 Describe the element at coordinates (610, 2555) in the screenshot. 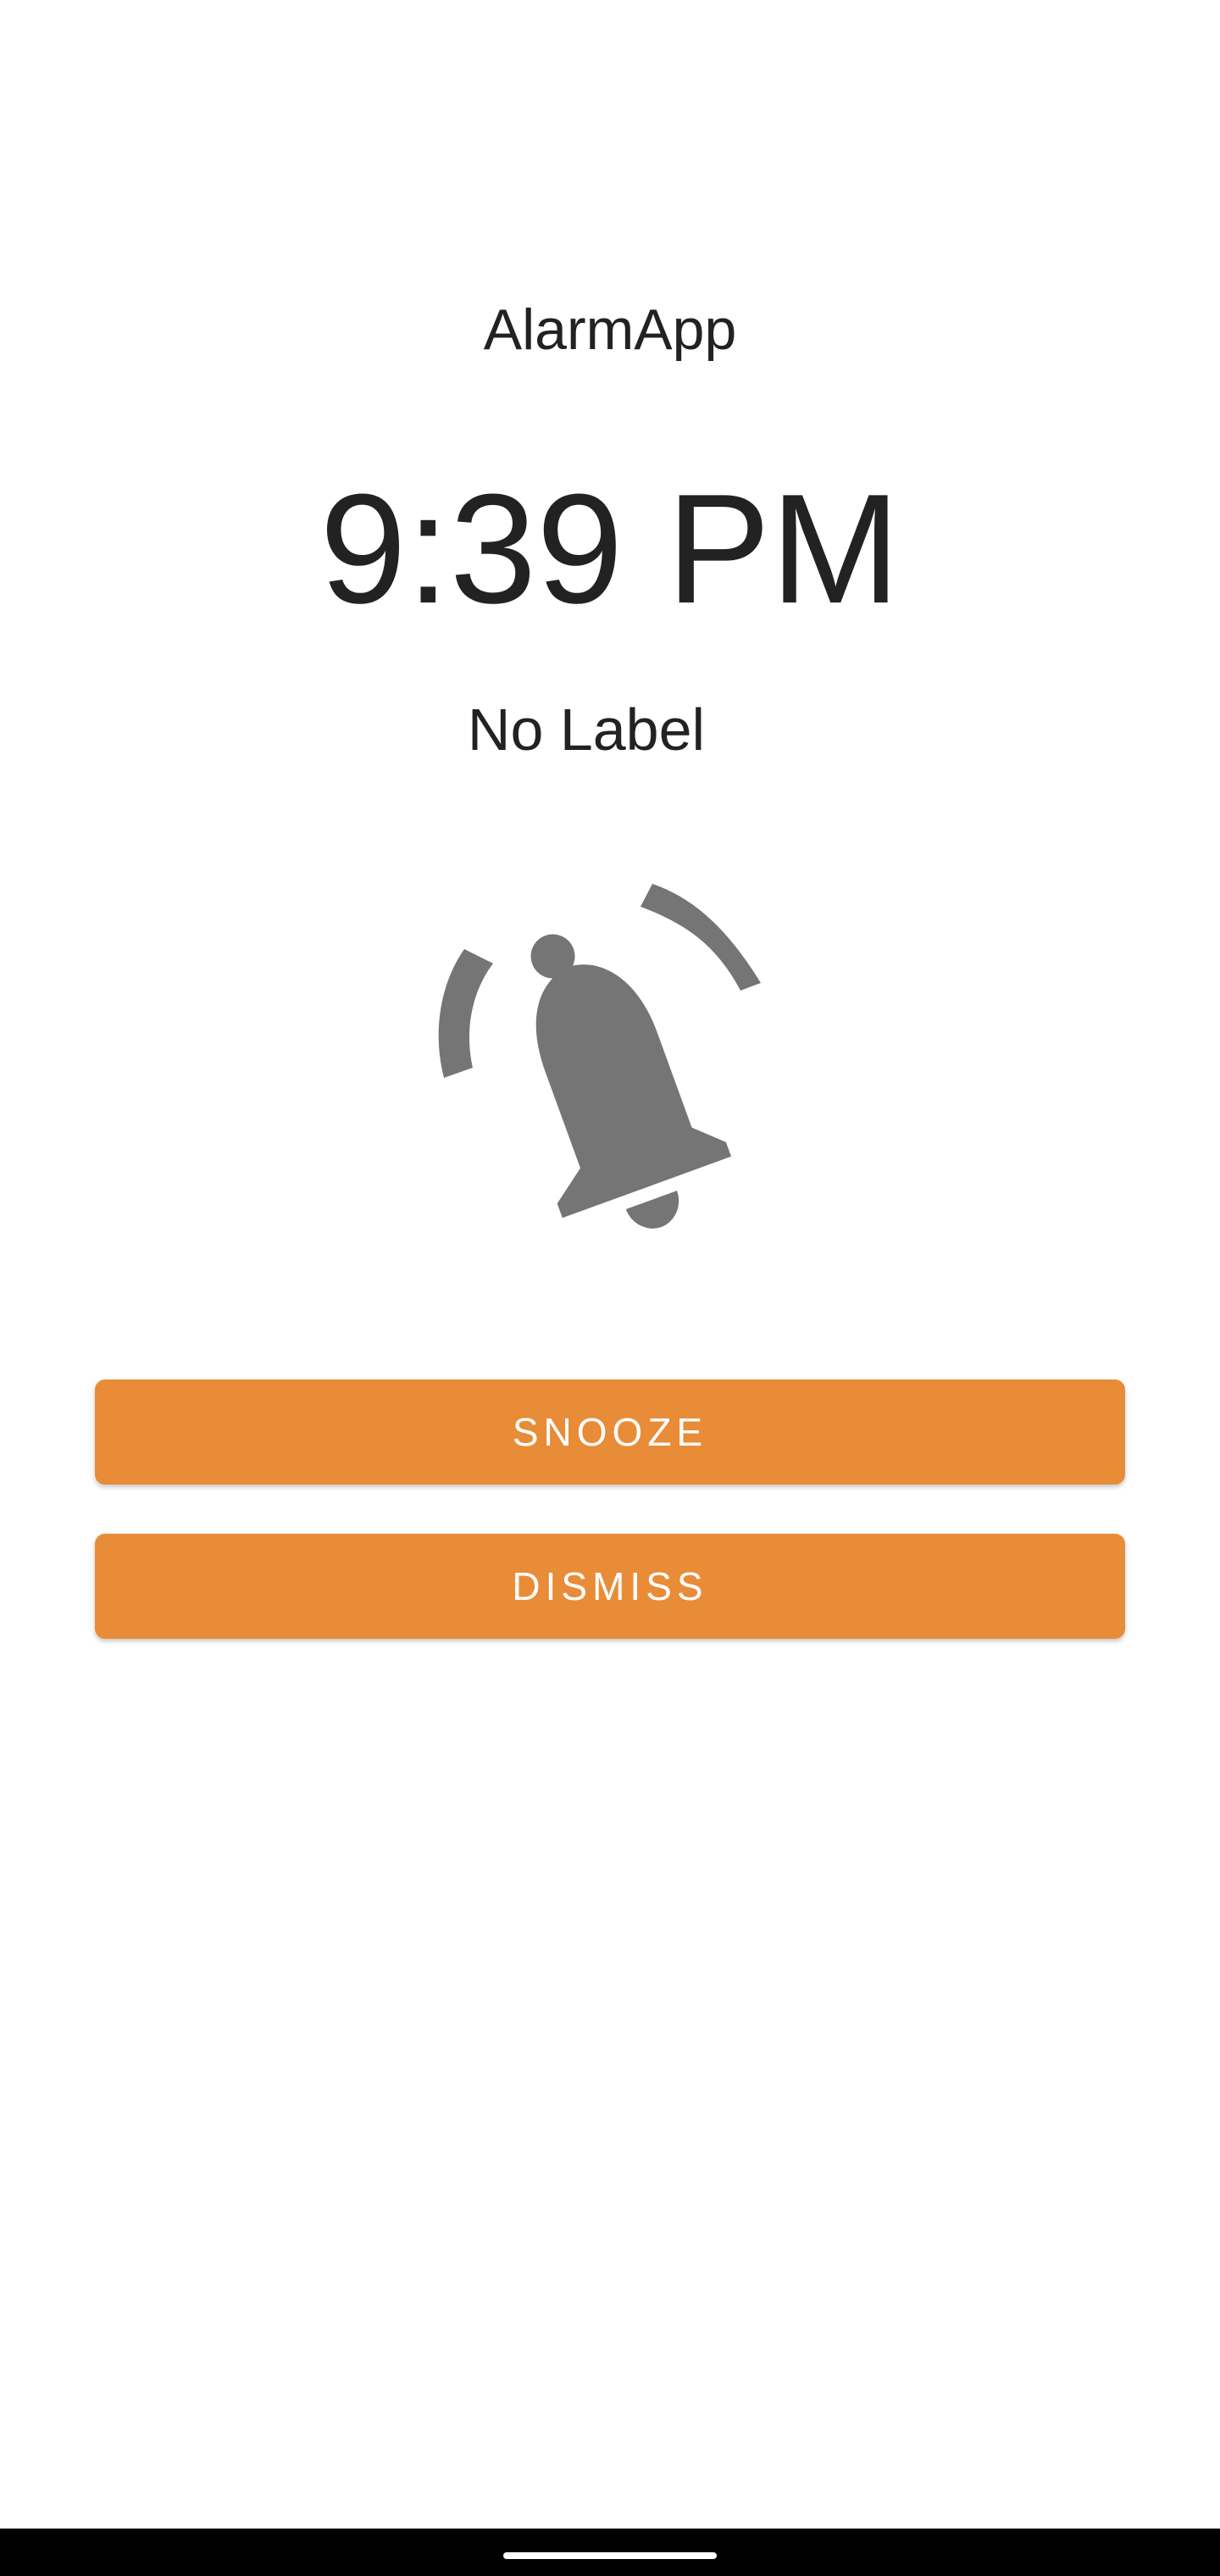

I see `home-gesture-handle` at that location.